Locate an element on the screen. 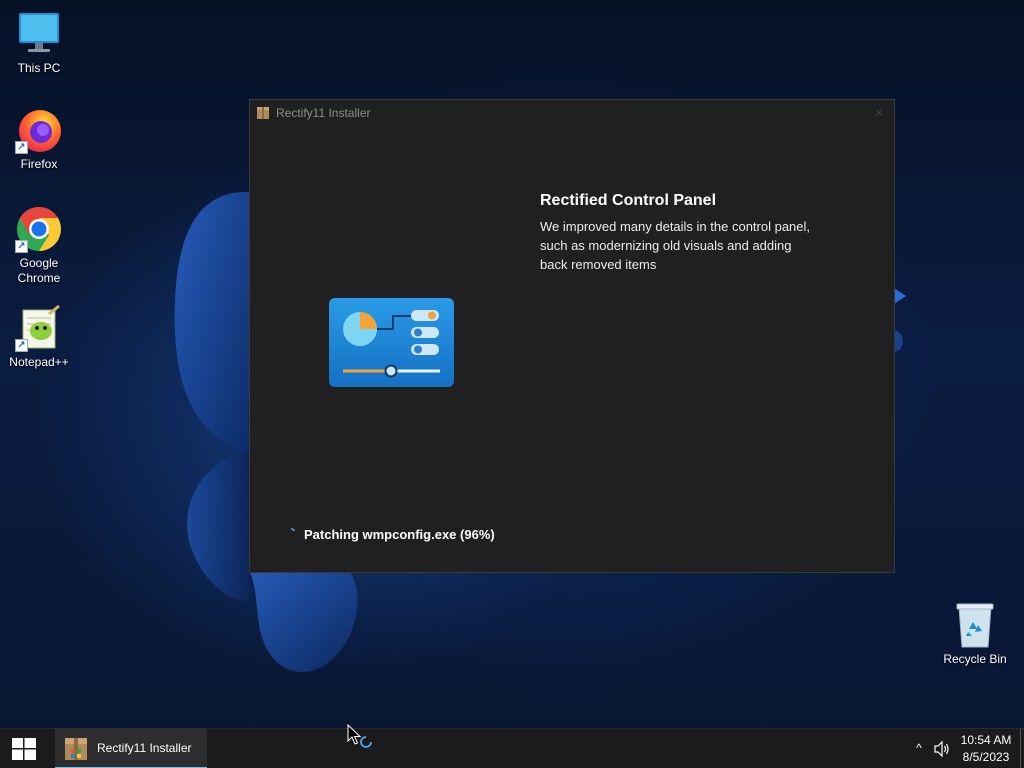 Image resolution: width=1024 pixels, height=768 pixels. show-desktop-button is located at coordinates (1022, 748).